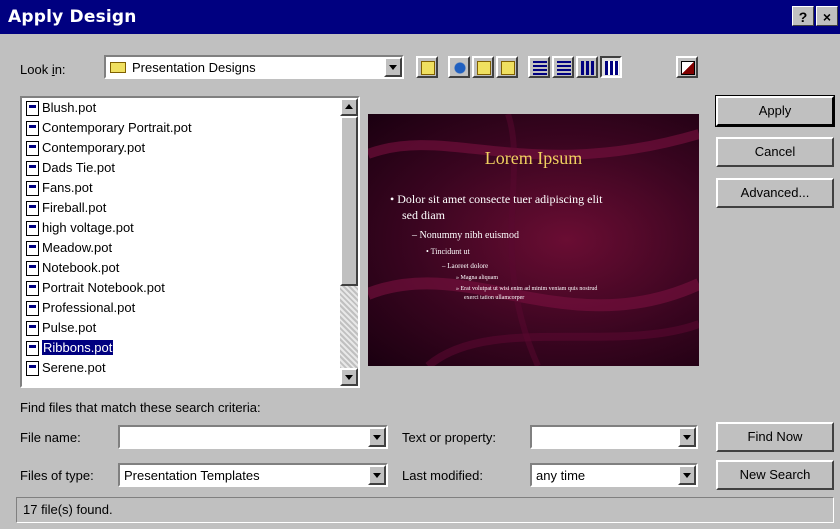  What do you see at coordinates (61, 110) in the screenshot?
I see `list-item: Blush.pot` at bounding box center [61, 110].